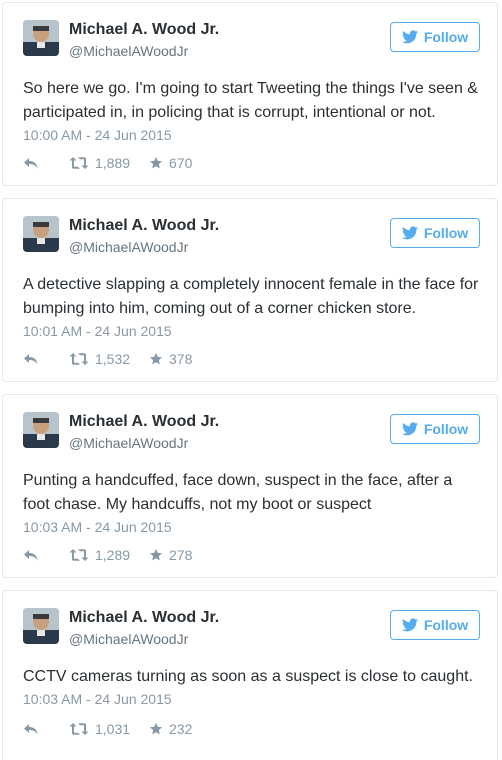 Image resolution: width=502 pixels, height=760 pixels. Describe the element at coordinates (113, 729) in the screenshot. I see `retweet-count: 1,031` at that location.